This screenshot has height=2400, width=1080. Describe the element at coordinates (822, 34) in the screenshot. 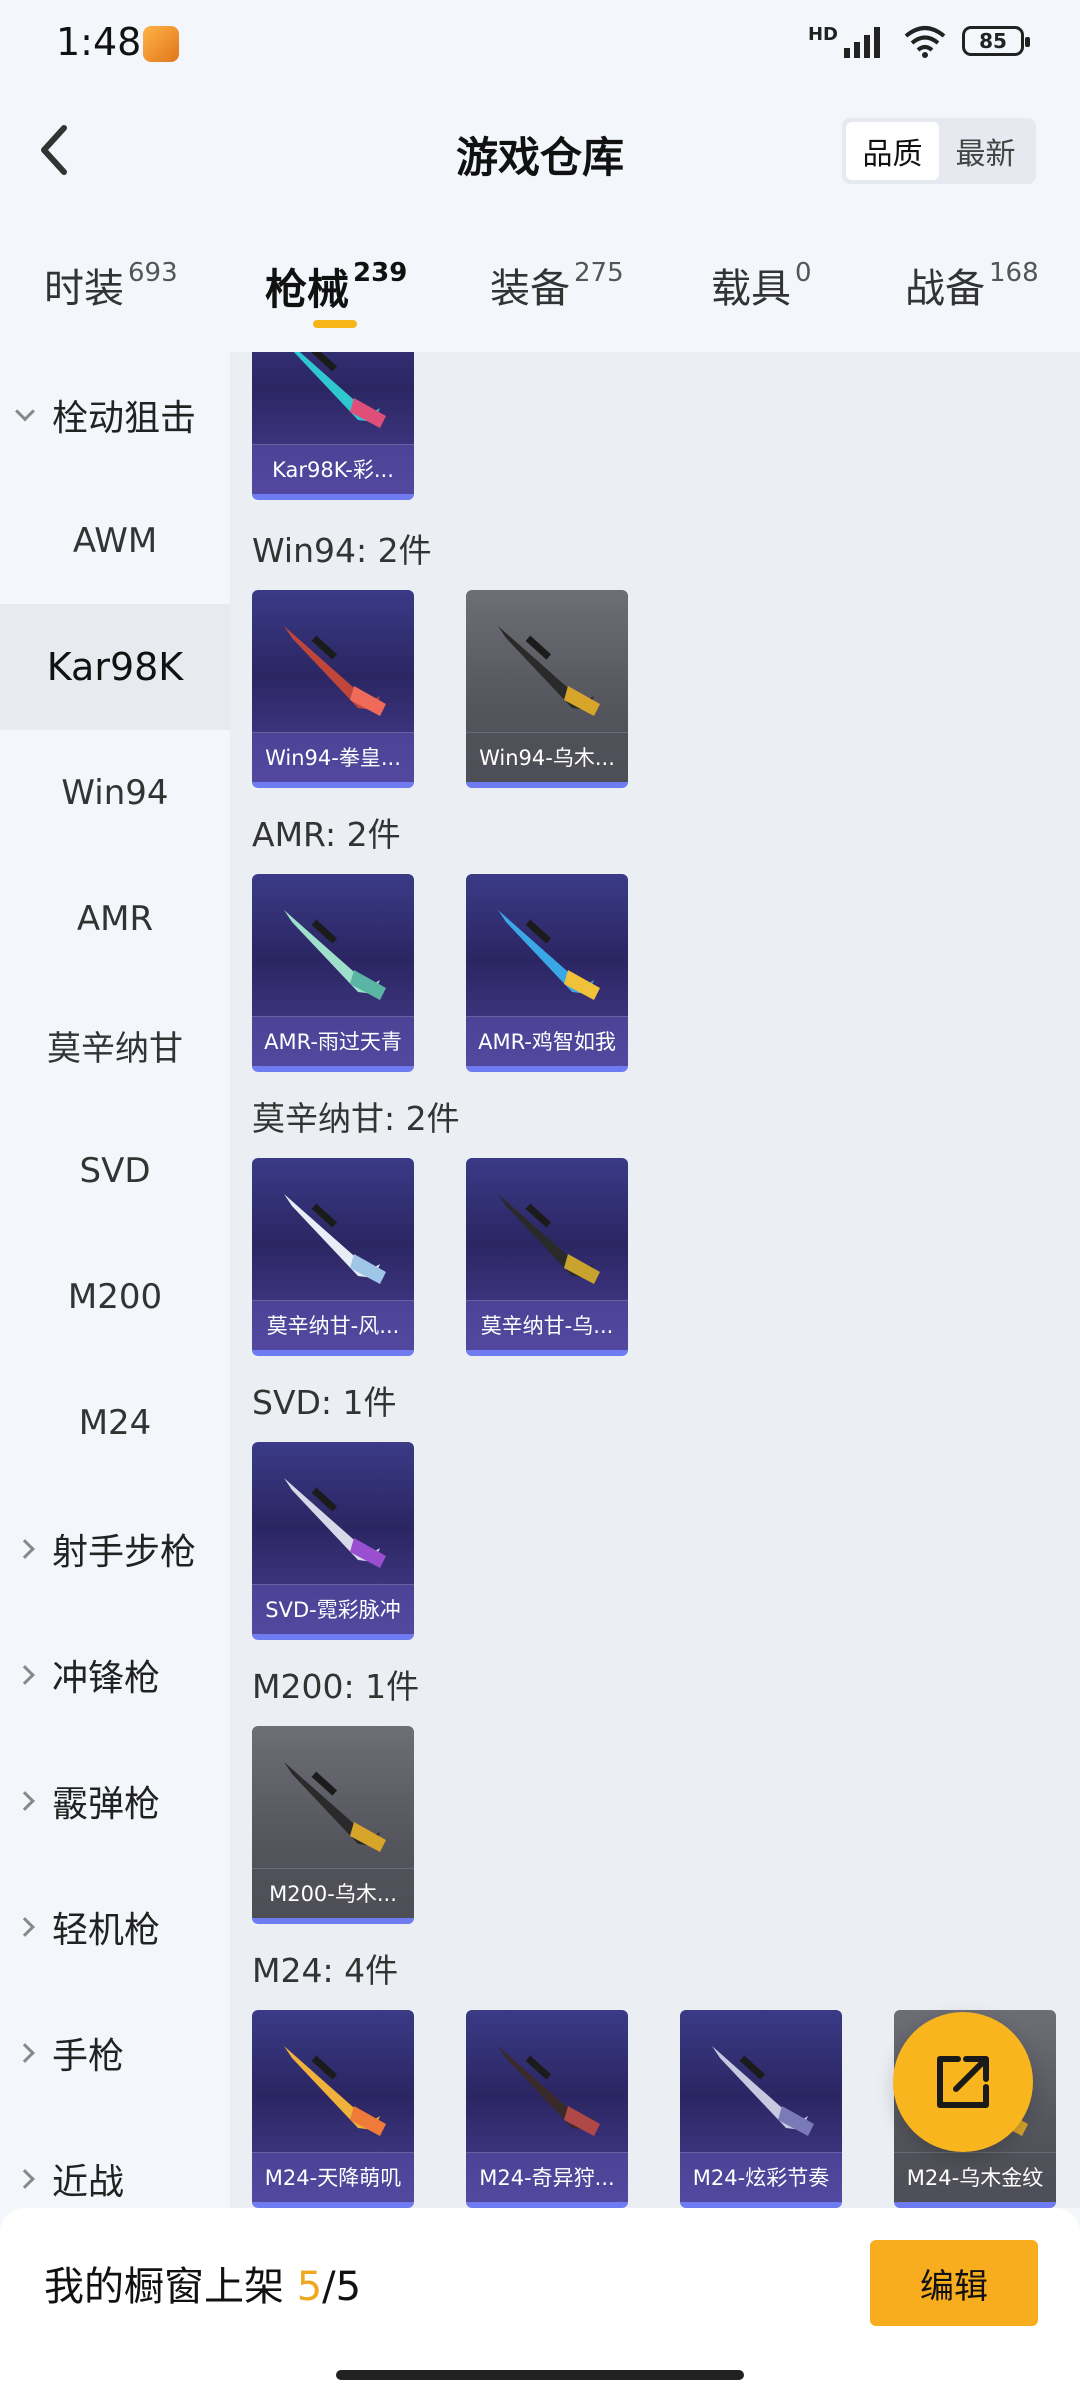

I see `hd-label: HD` at that location.